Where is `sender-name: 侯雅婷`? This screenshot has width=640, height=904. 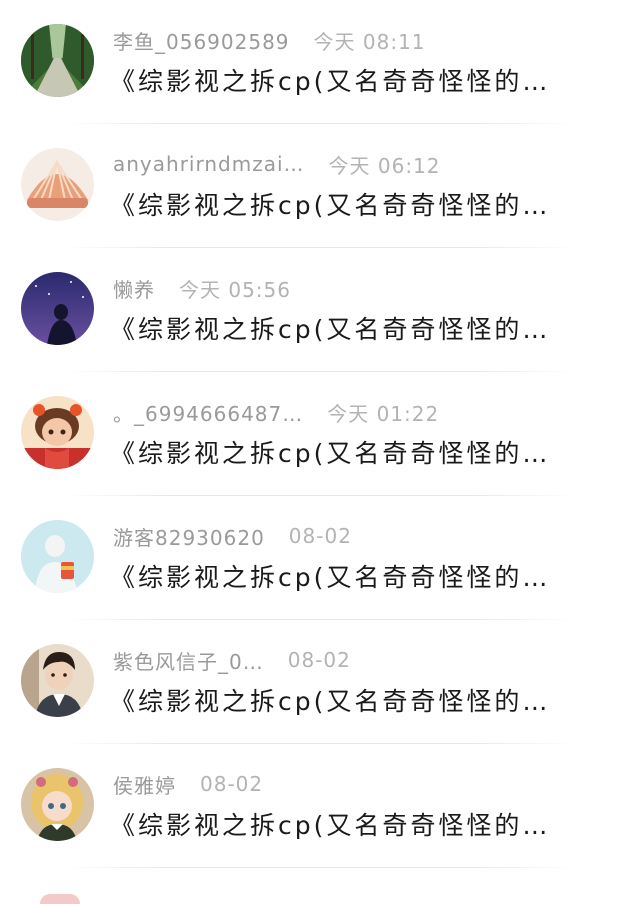
sender-name: 侯雅婷 is located at coordinates (144, 785).